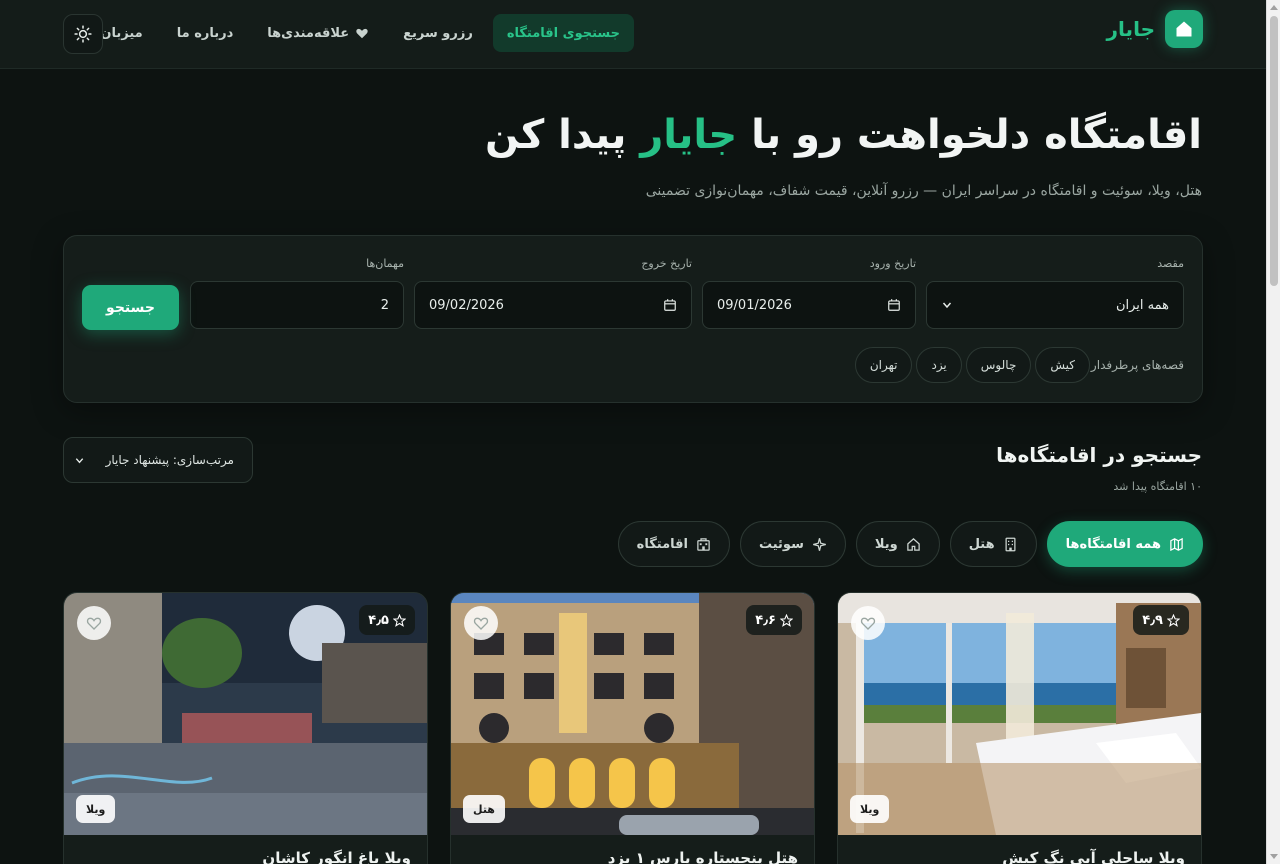  I want to click on destination-value: همه ایران, so click(1142, 305).